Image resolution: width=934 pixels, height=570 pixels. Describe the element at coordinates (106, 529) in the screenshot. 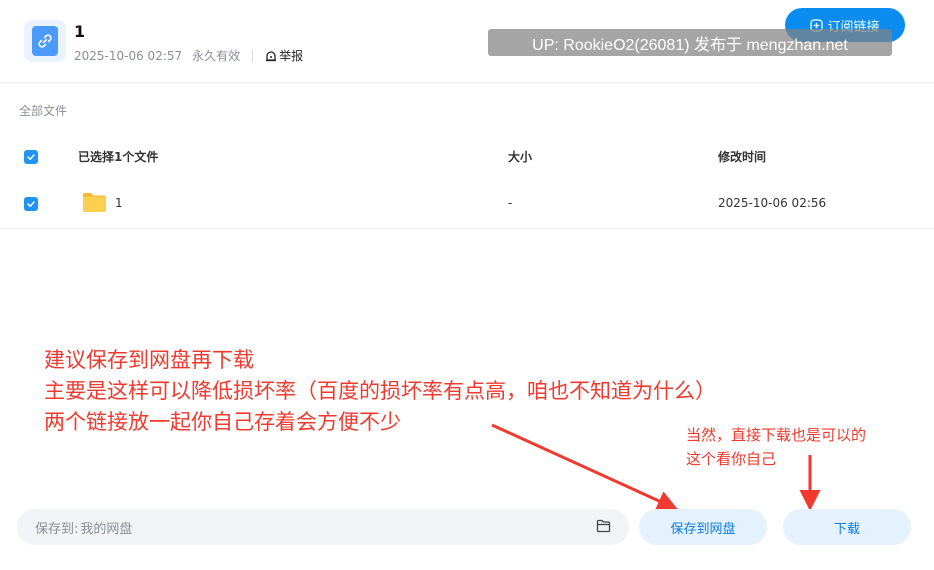

I see `save-to-value: 我的网盘` at that location.